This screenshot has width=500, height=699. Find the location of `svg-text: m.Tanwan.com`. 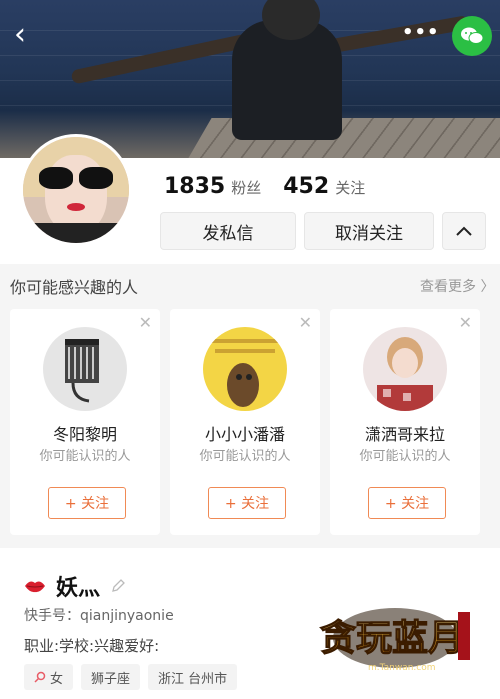

svg-text: m.Tanwan.com is located at coordinates (402, 668).